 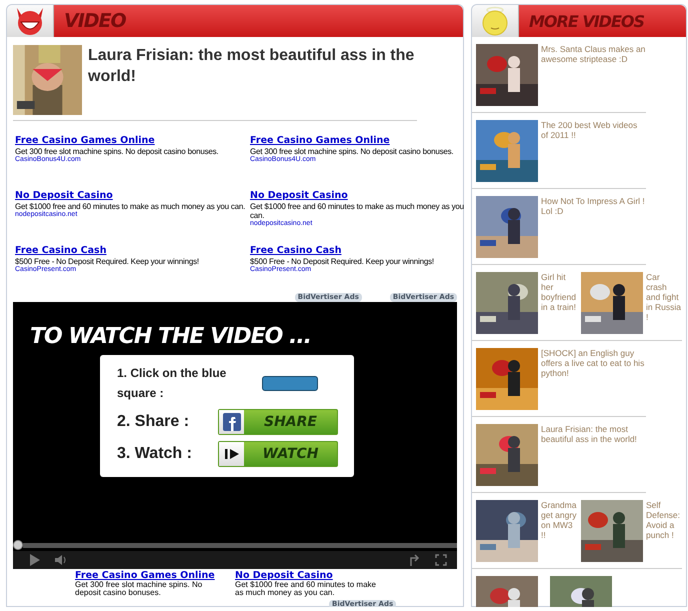 I want to click on video-link: Mrs. Santa Claus makes an awesome striptease :D, so click(x=593, y=75).